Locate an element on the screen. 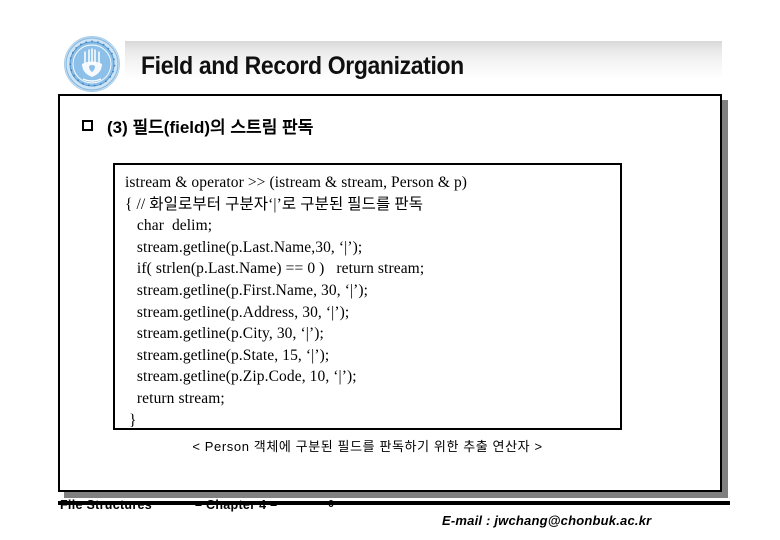  section-heading-label: (3) 필드(field)의 스트림 판독 is located at coordinates (210, 127).